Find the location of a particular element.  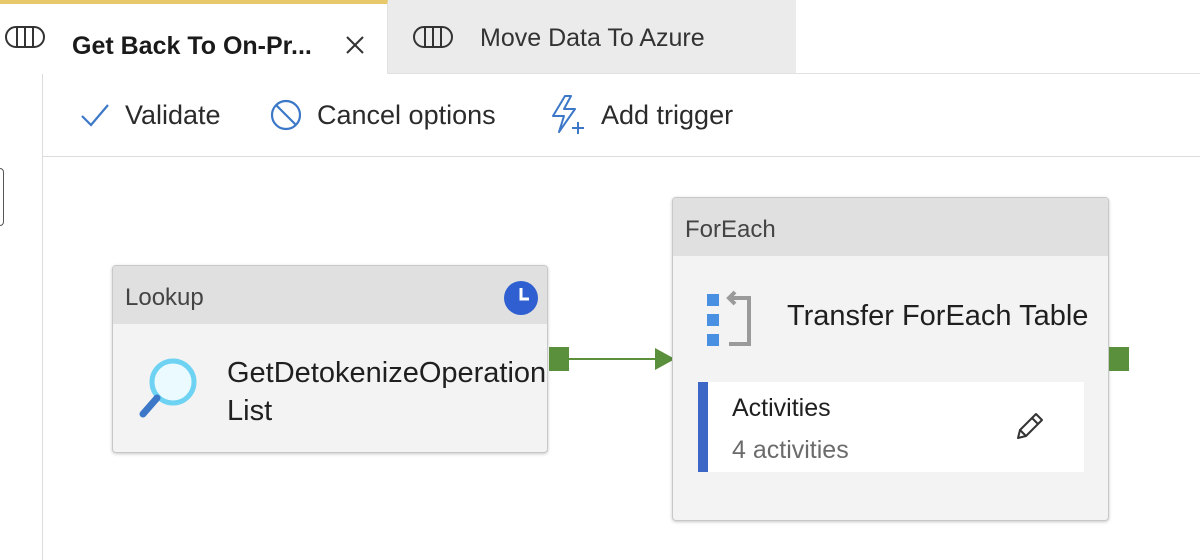

activity-header: Lookup is located at coordinates (330, 295).